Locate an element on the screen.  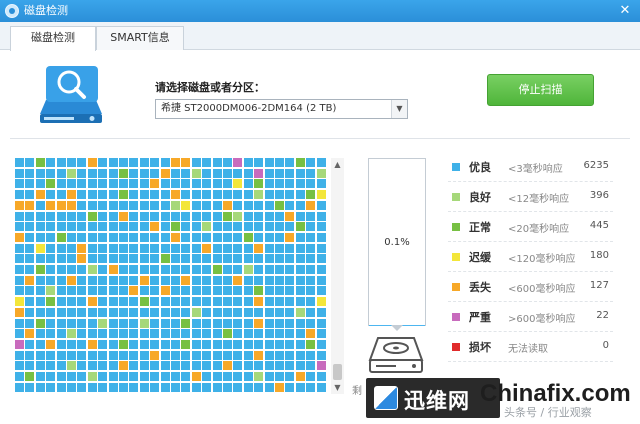
grid-scrollbar: ▲ ▼ is located at coordinates (337, 276).